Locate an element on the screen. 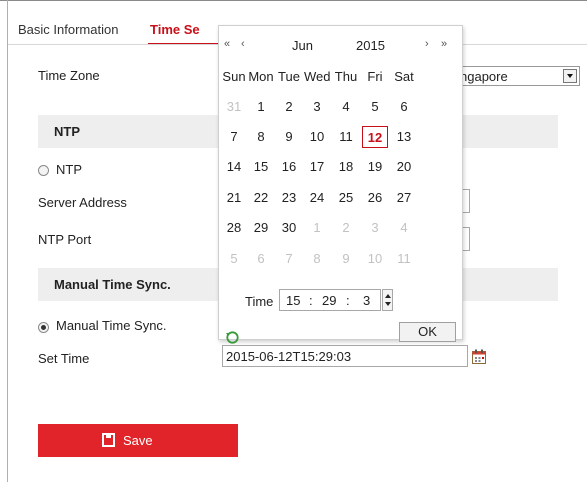  calendar-day: 15 is located at coordinates (261, 167).